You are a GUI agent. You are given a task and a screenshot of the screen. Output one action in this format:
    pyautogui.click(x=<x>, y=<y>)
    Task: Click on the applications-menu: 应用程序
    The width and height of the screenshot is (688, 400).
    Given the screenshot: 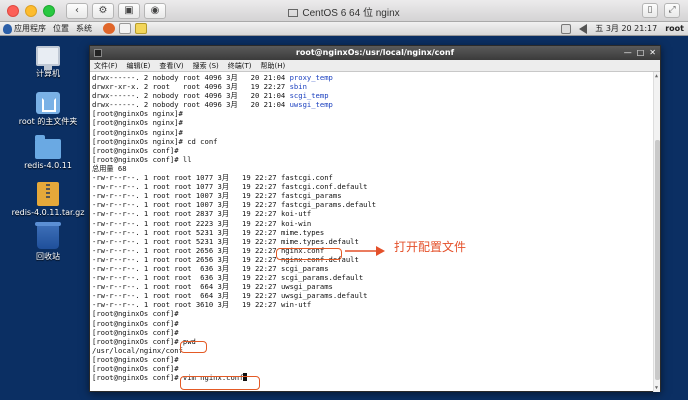 What is the action you would take?
    pyautogui.click(x=24, y=28)
    